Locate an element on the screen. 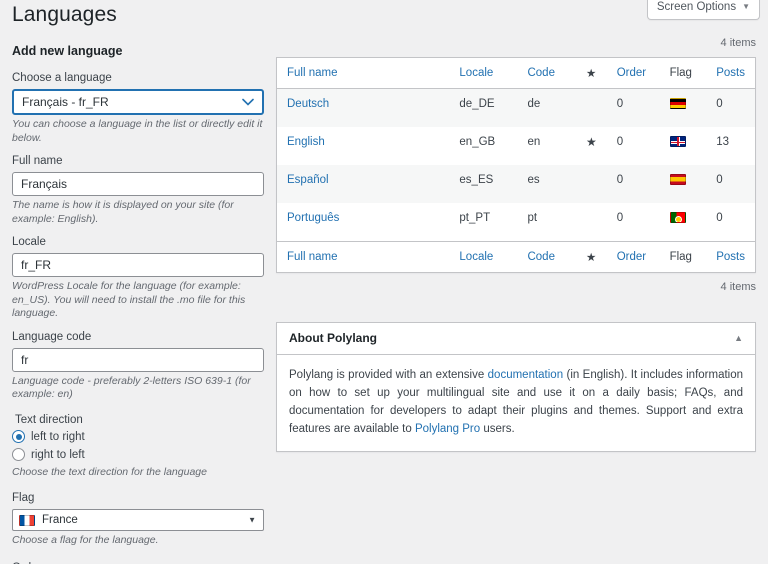  radio-rtl-label: right to left is located at coordinates (58, 454).